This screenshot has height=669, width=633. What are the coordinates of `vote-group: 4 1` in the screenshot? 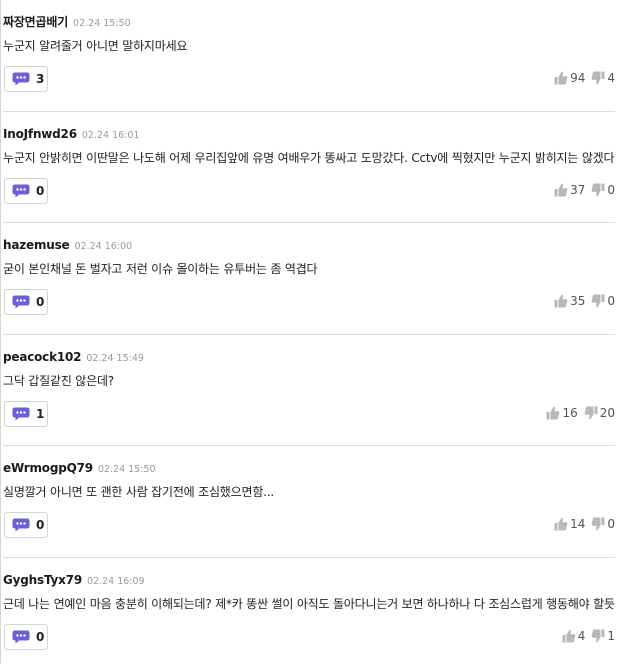 It's located at (588, 636).